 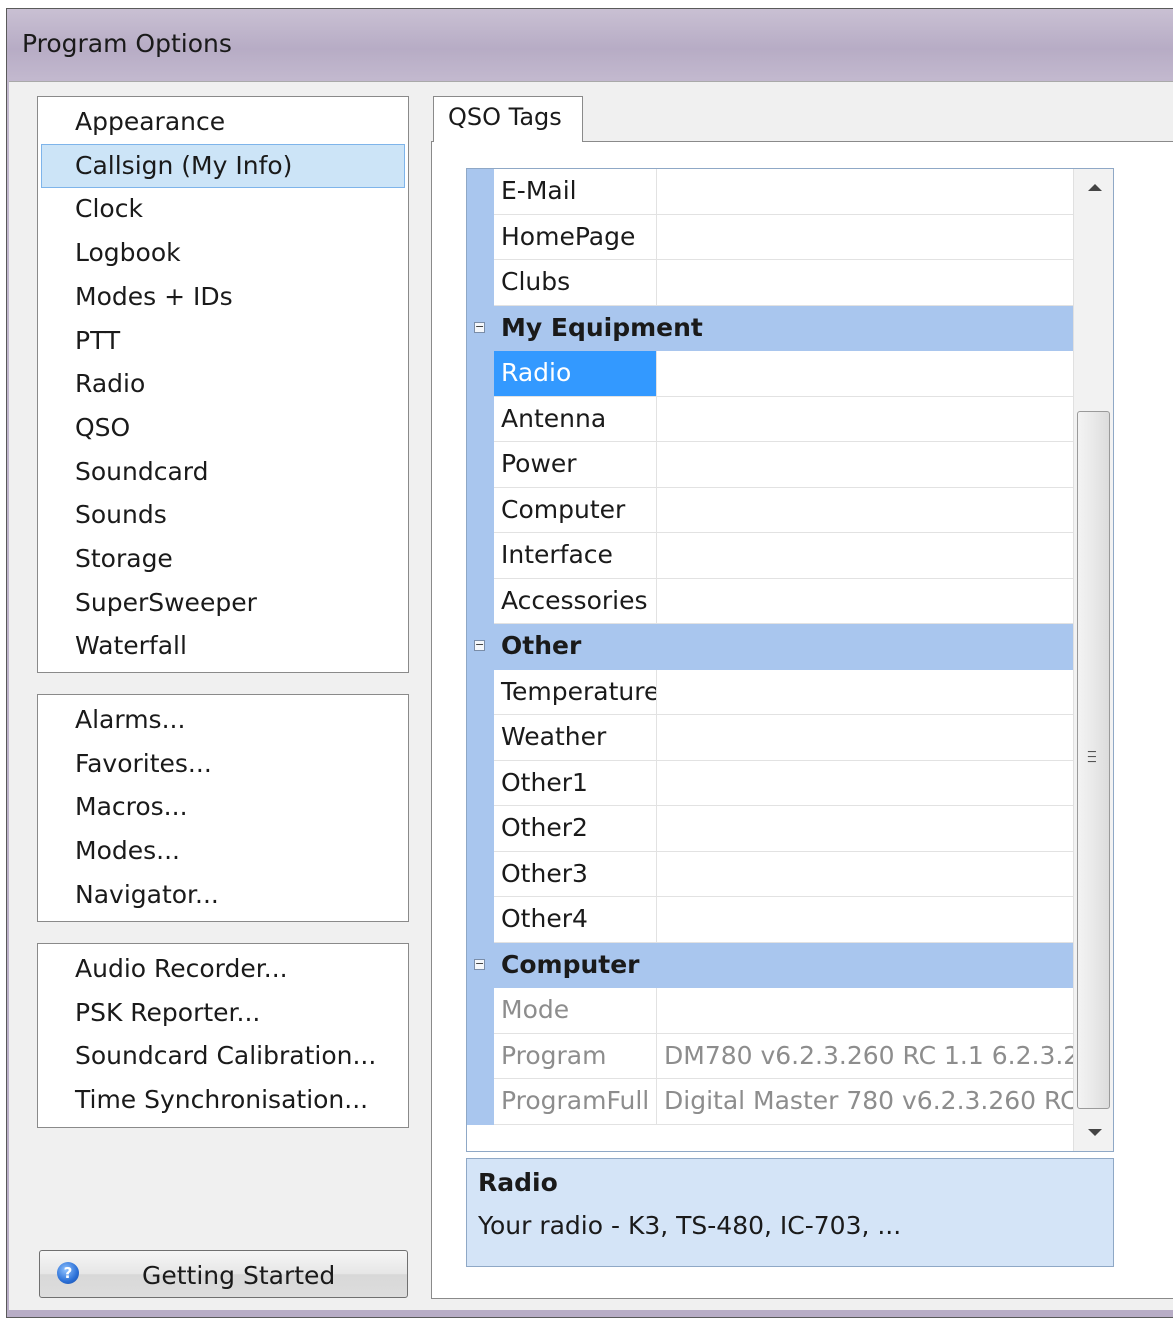 I want to click on property-name: Other2, so click(x=575, y=828).